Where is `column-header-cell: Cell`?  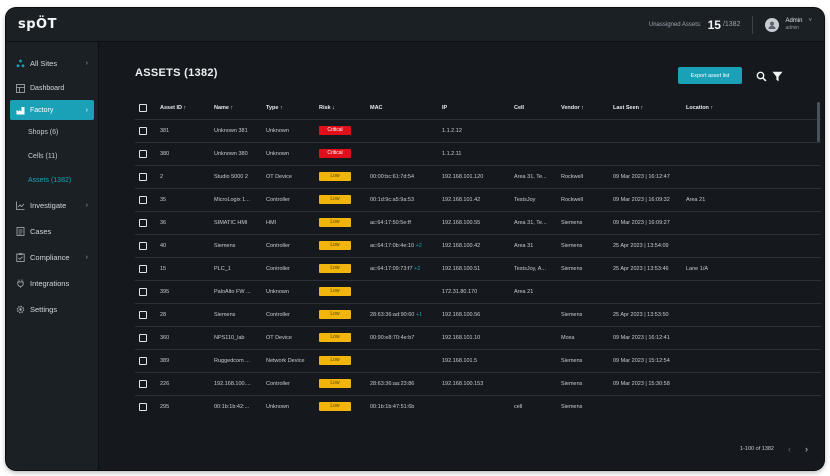 column-header-cell: Cell is located at coordinates (533, 108).